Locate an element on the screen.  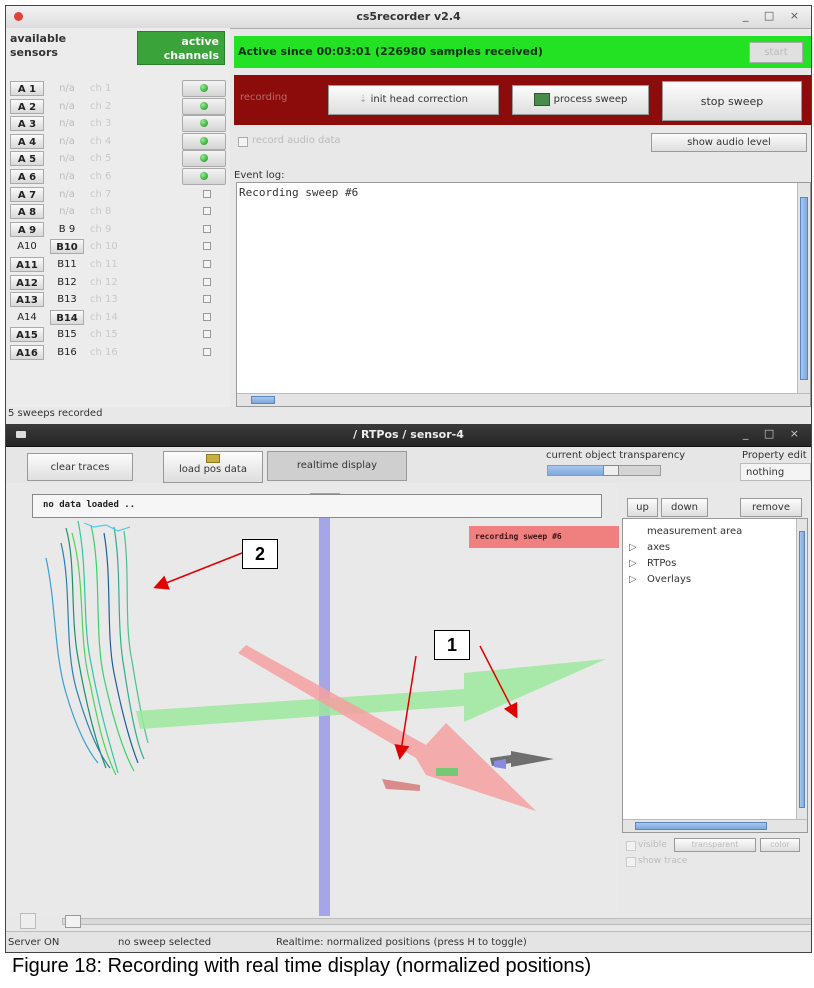
annotation-label-2: 2 is located at coordinates (260, 554).